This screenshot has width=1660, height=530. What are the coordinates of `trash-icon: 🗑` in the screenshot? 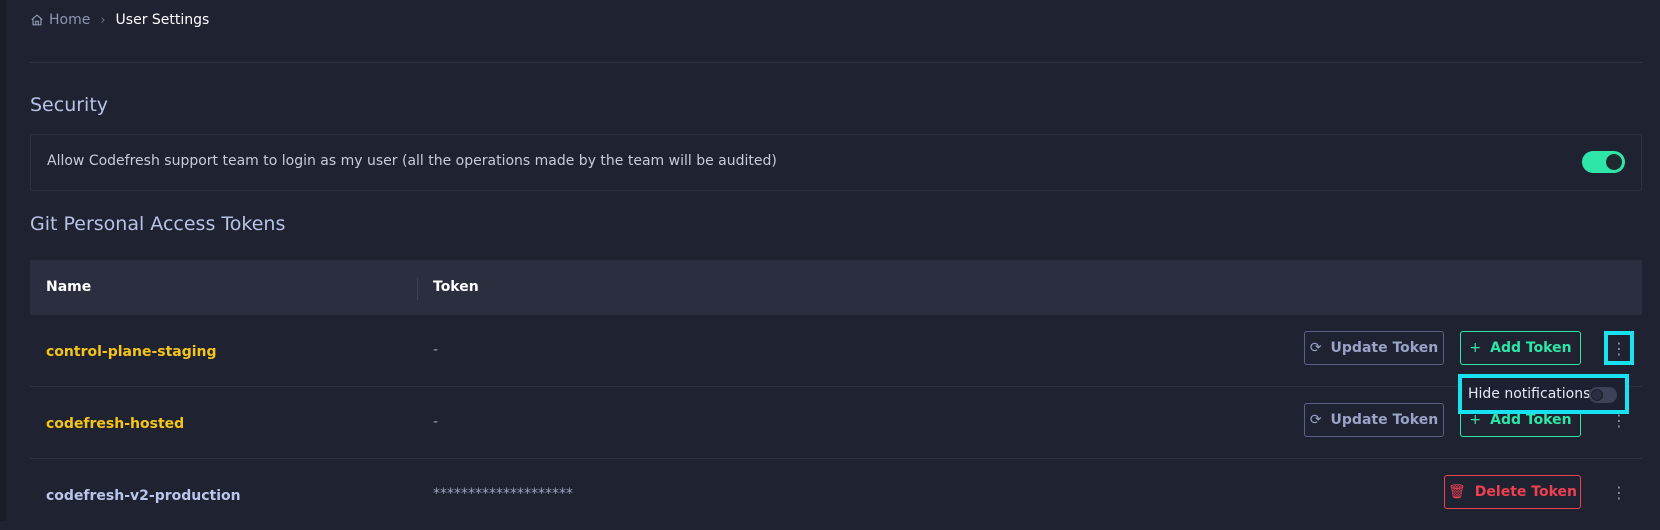 It's located at (1457, 492).